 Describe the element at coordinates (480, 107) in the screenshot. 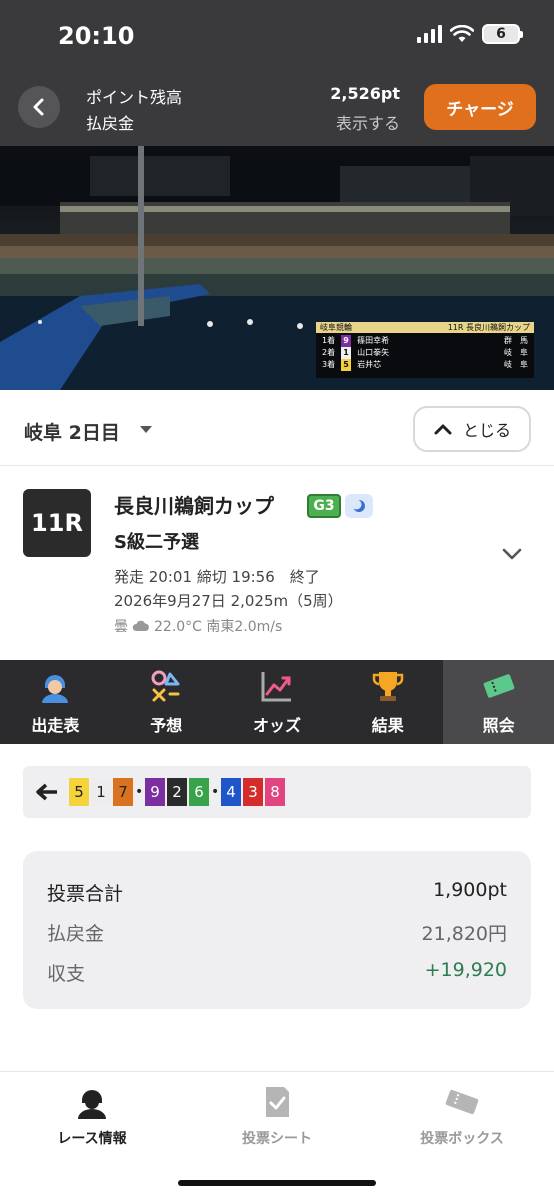

I see `charge-button: チャージ` at that location.